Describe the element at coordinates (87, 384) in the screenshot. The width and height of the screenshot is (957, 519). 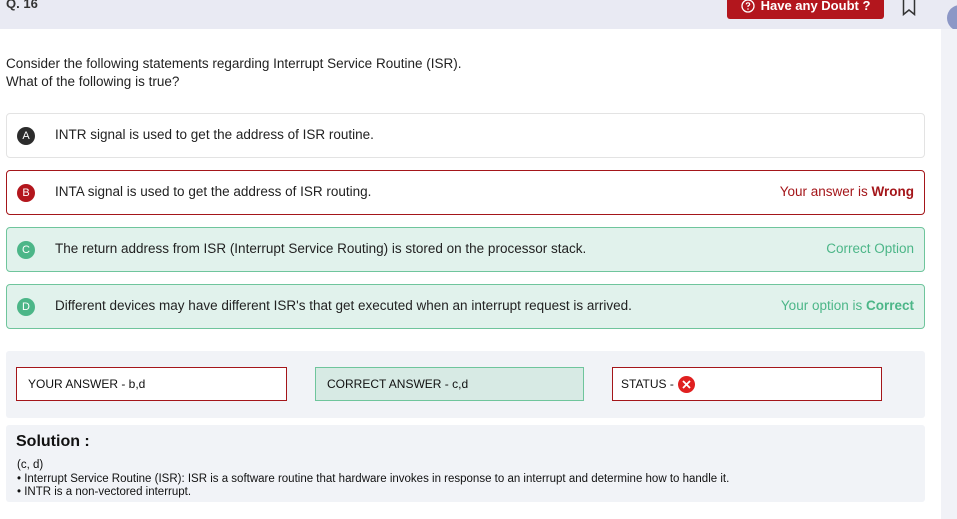
I see `your-answer-text: YOUR ANSWER - b,d` at that location.